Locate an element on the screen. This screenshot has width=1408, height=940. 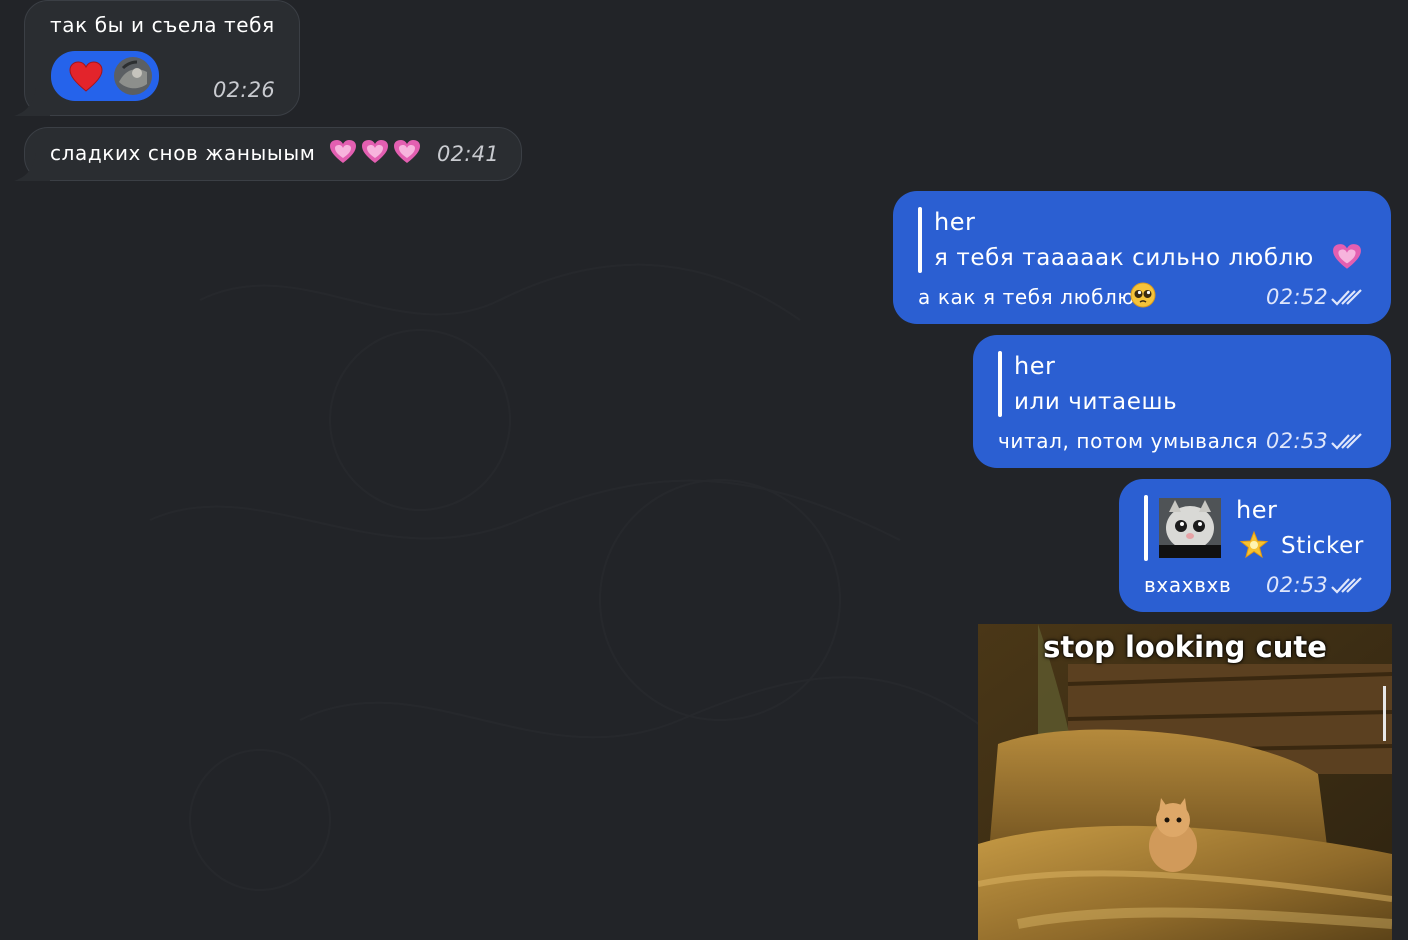
pleading-face-emoji is located at coordinates (1143, 295).